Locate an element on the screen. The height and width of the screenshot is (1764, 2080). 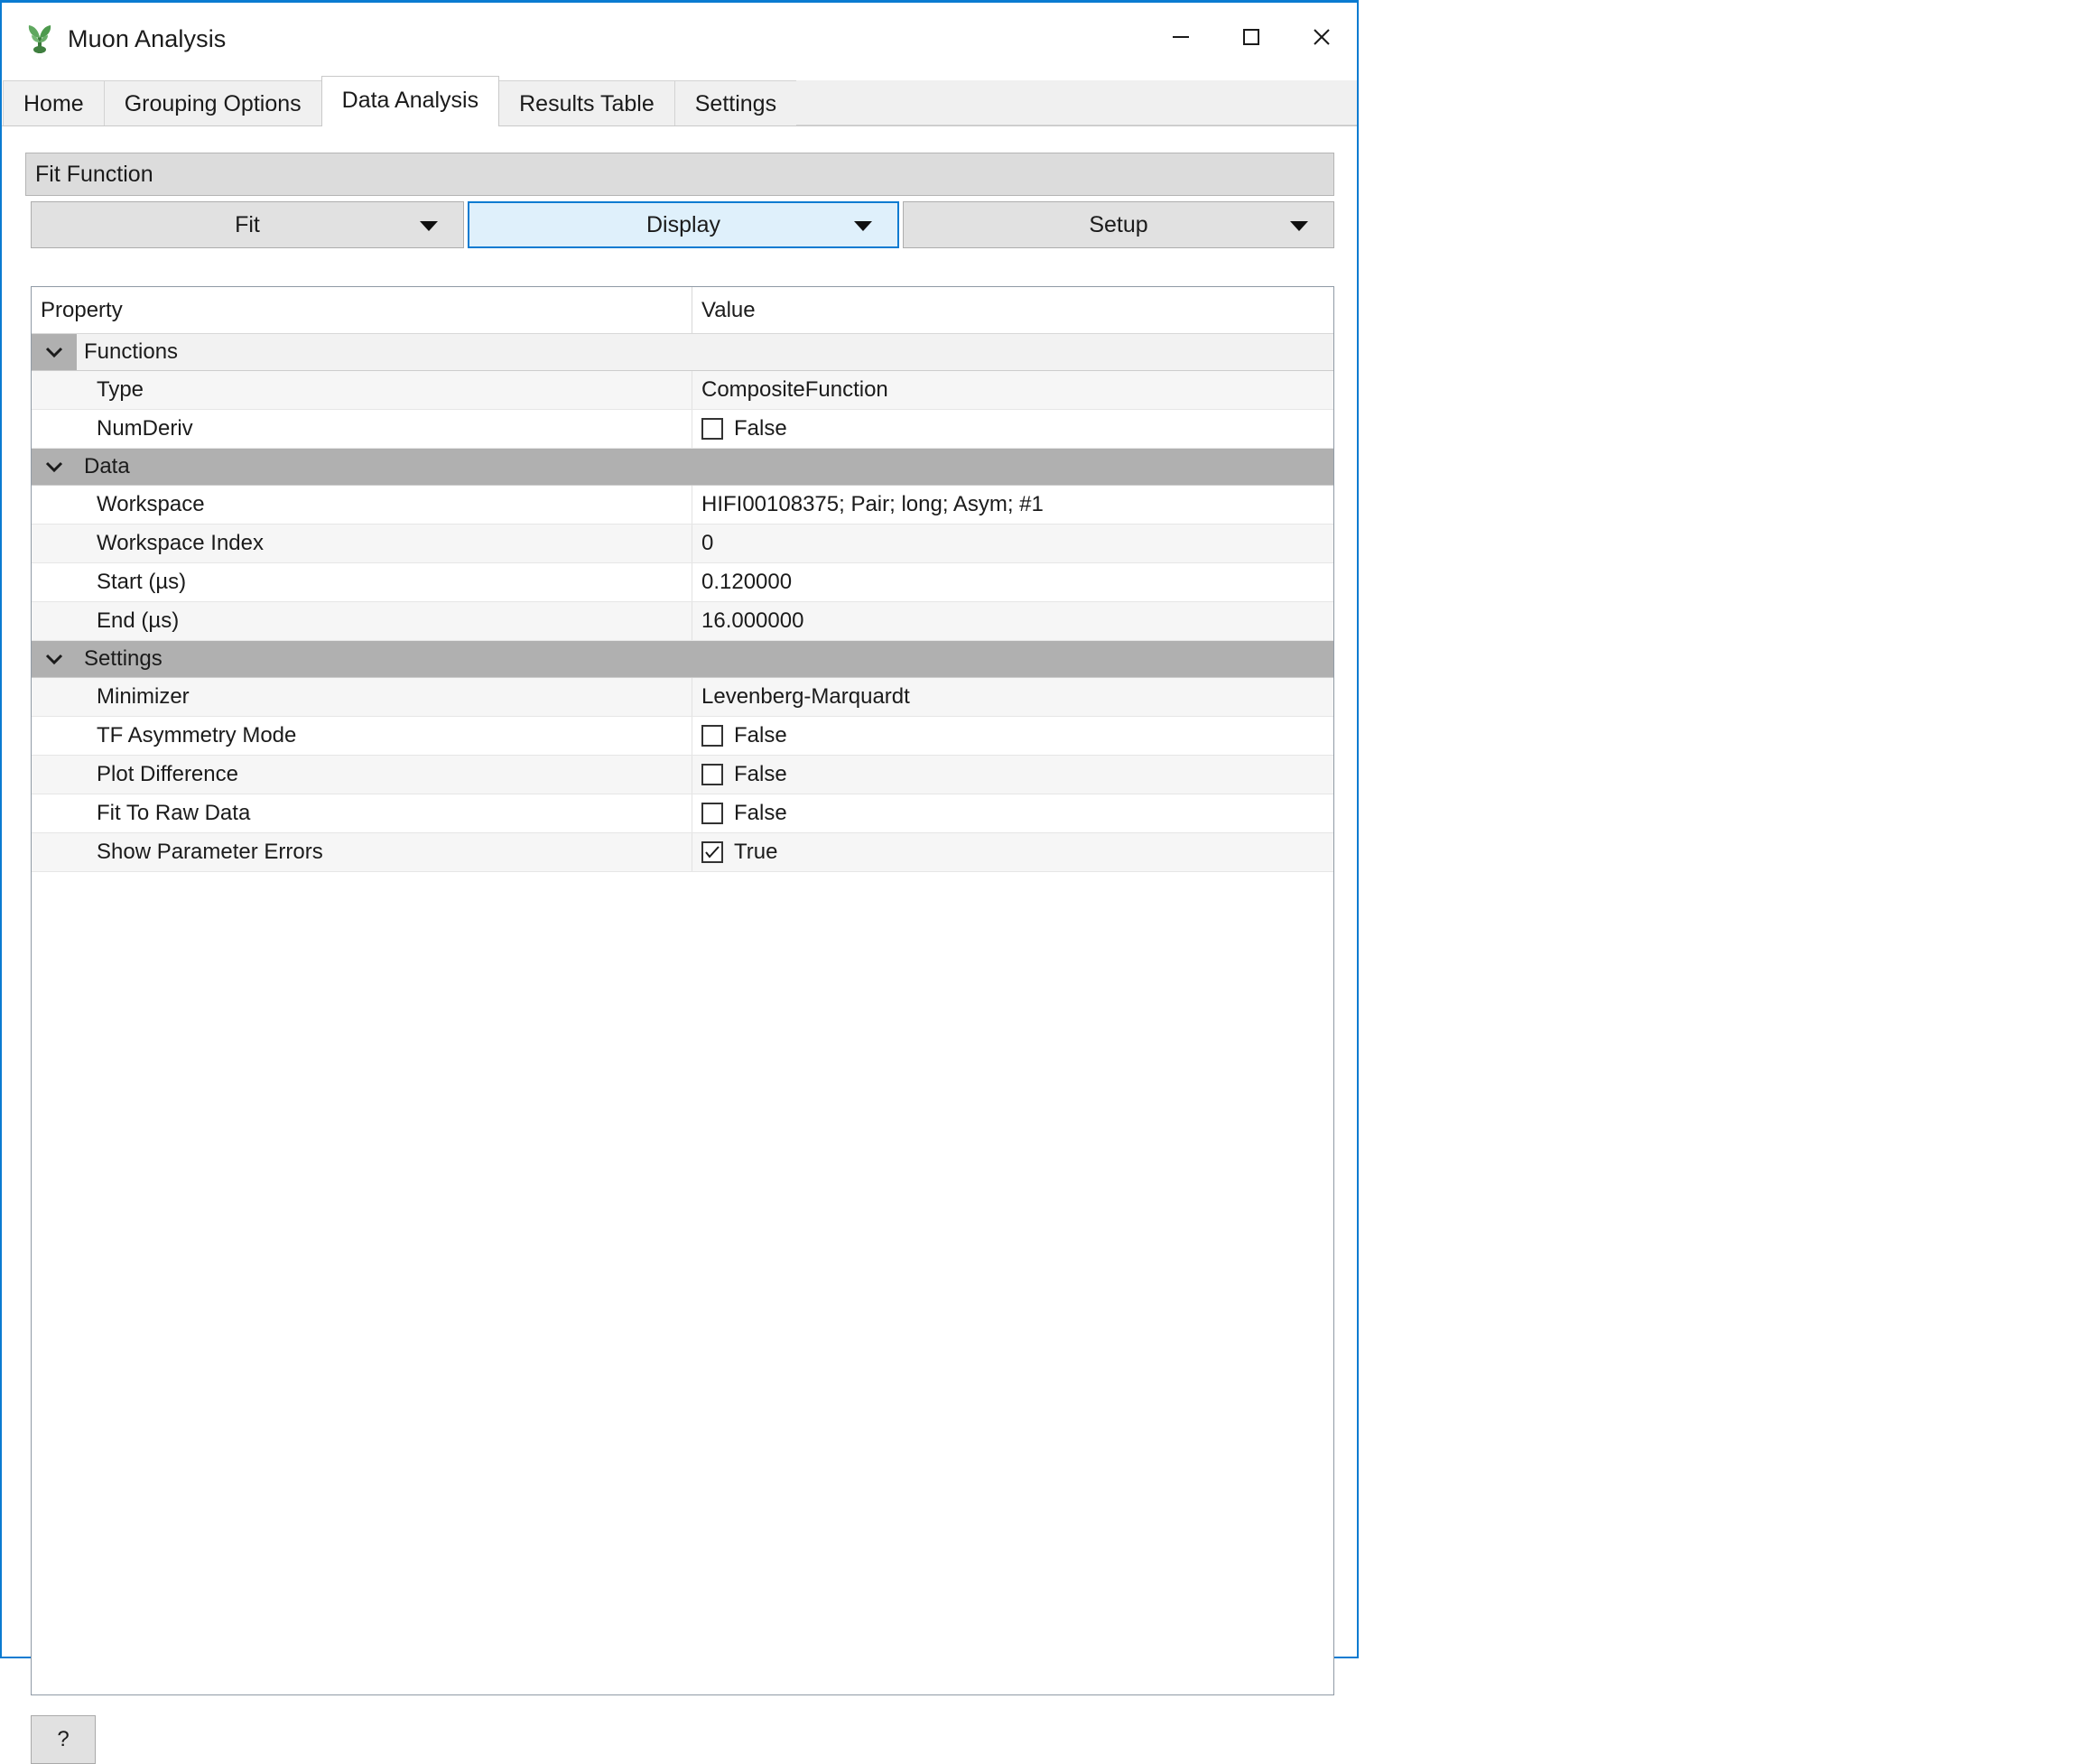
help-button: ? is located at coordinates (64, 1739).